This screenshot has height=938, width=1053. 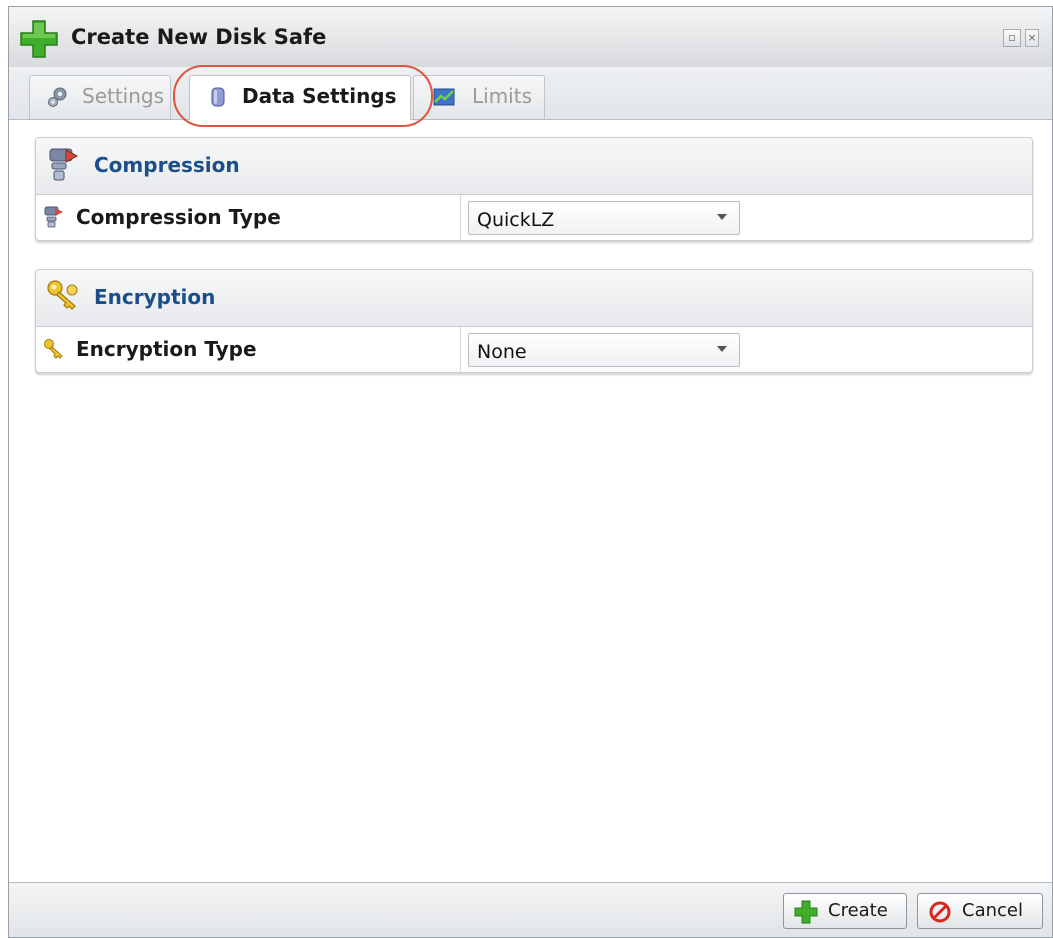 I want to click on encryption-panel: Encryption Encryption Type None, so click(x=534, y=321).